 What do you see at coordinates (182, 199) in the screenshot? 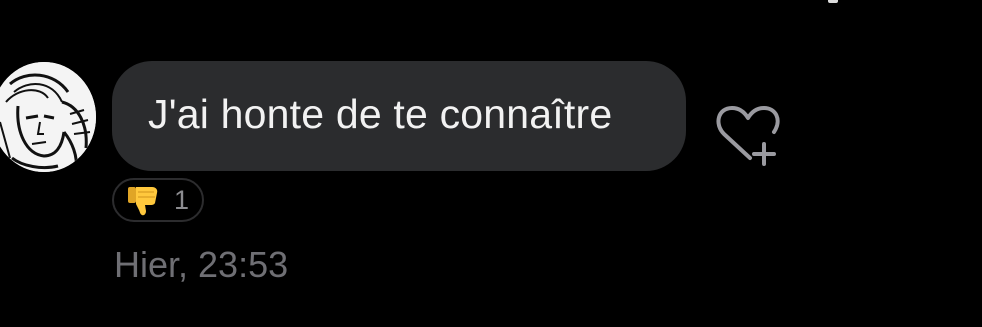
I see `reaction-count: 1` at bounding box center [182, 199].